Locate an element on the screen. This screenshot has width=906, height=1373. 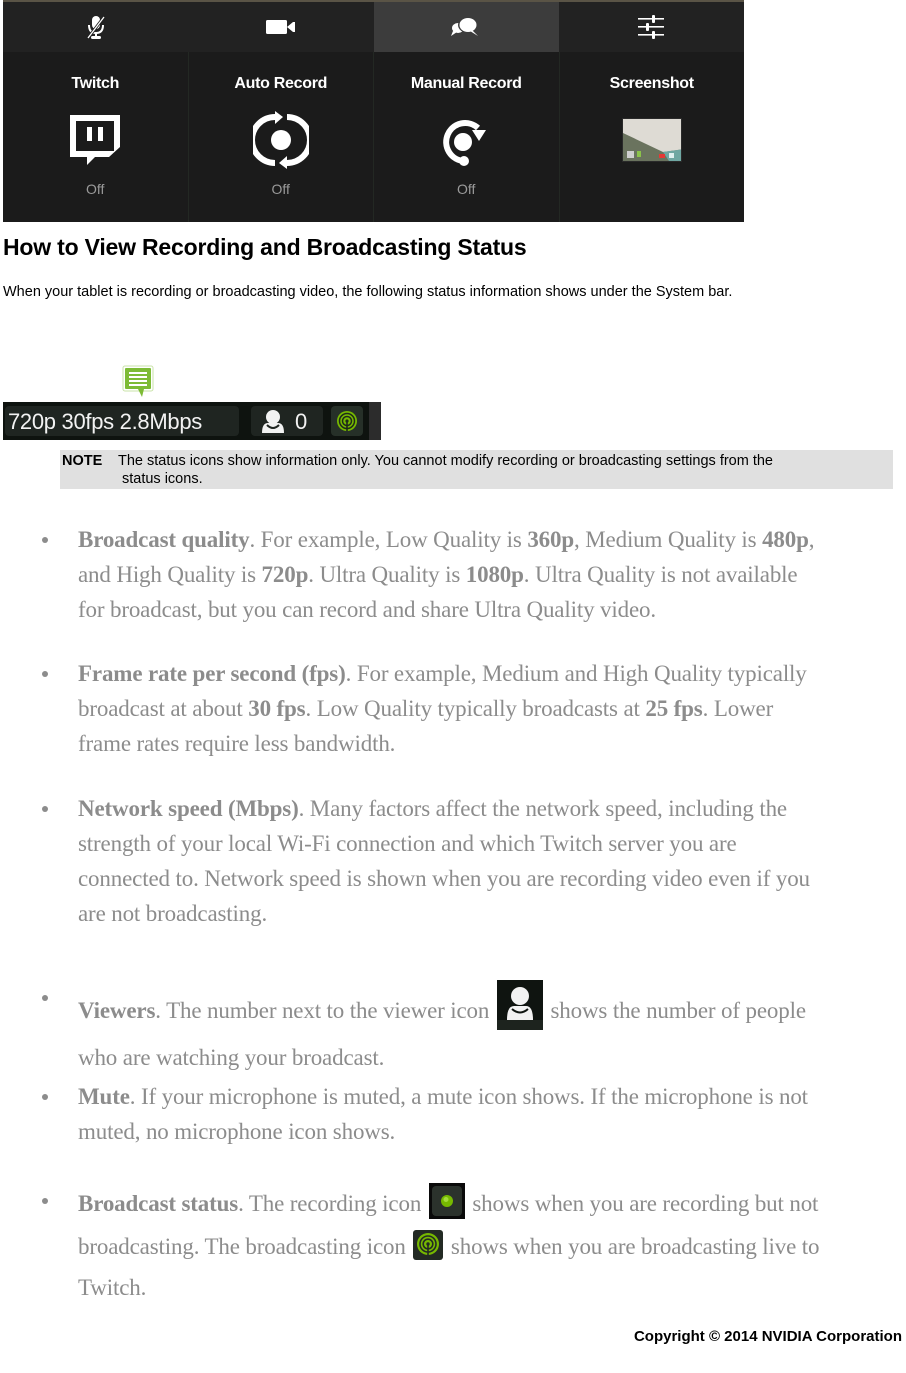
comment-note-icon is located at coordinates (138, 381).